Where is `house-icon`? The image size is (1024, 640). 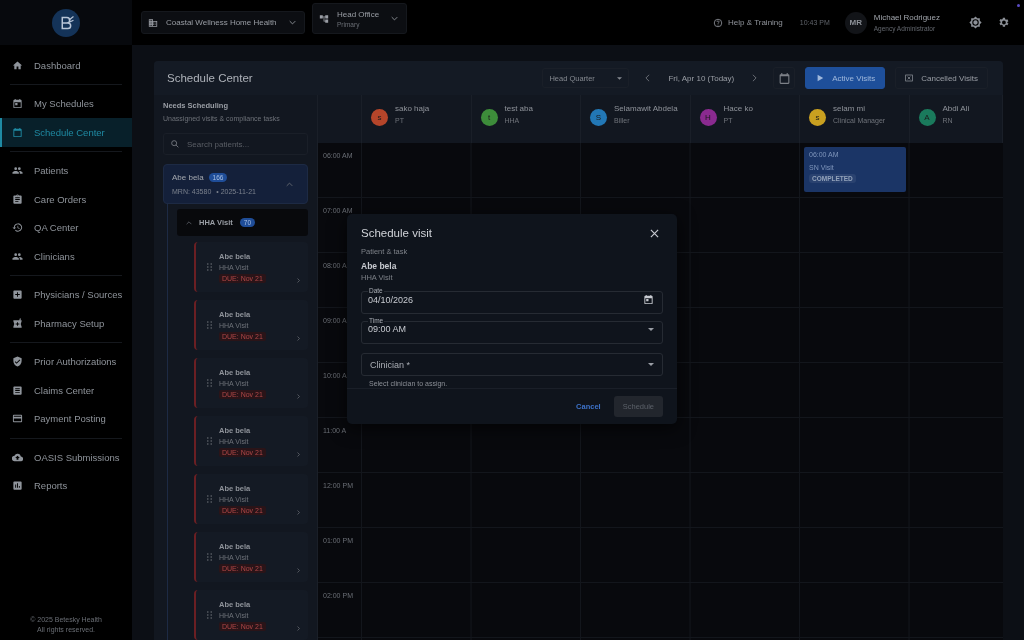
house-icon is located at coordinates (17, 65).